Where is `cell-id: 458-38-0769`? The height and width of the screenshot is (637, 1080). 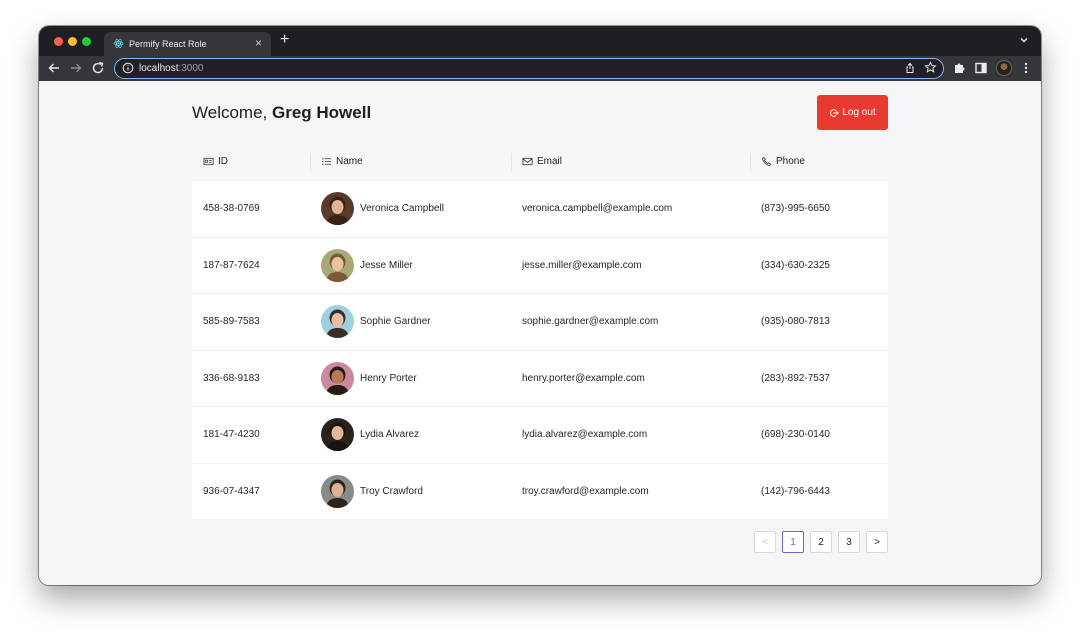 cell-id: 458-38-0769 is located at coordinates (251, 208).